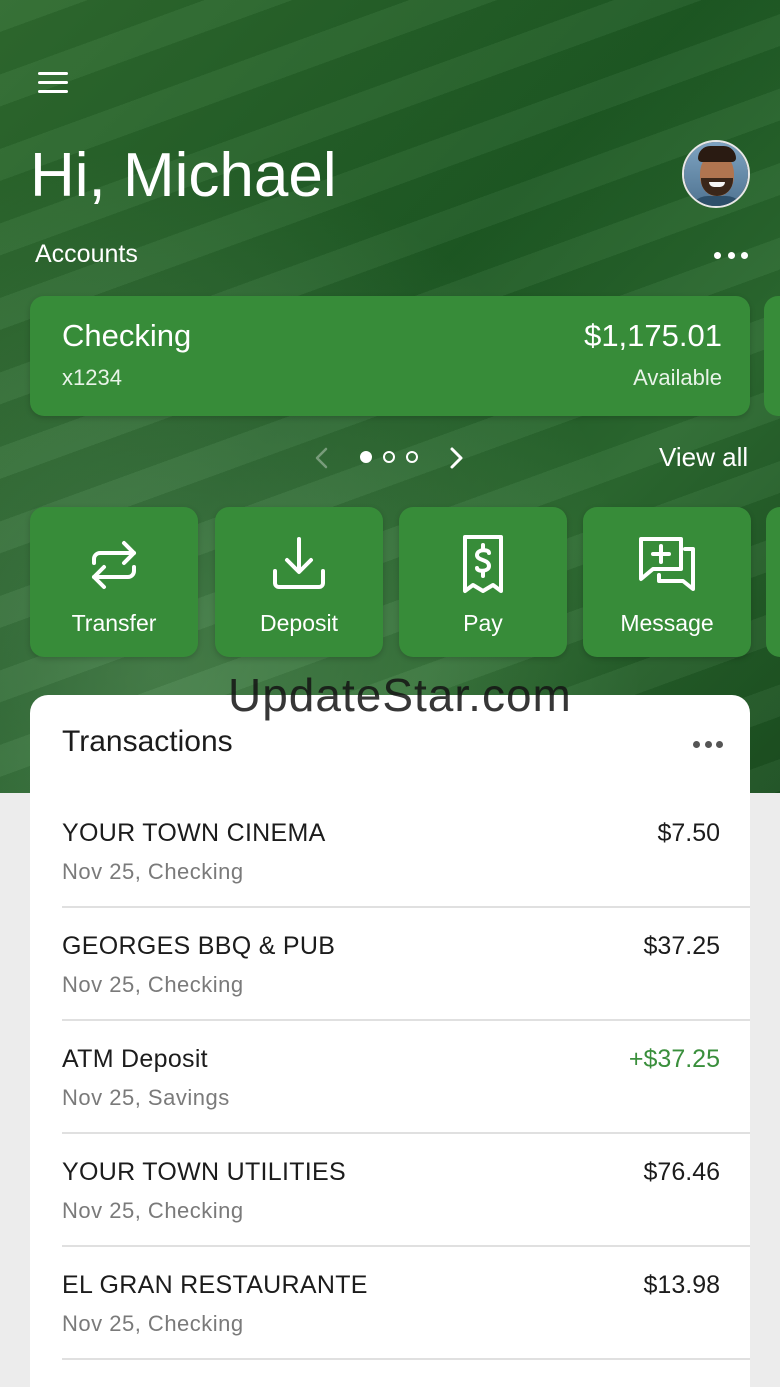 Image resolution: width=780 pixels, height=1387 pixels. I want to click on transaction-name: ATM Deposit, so click(135, 1059).